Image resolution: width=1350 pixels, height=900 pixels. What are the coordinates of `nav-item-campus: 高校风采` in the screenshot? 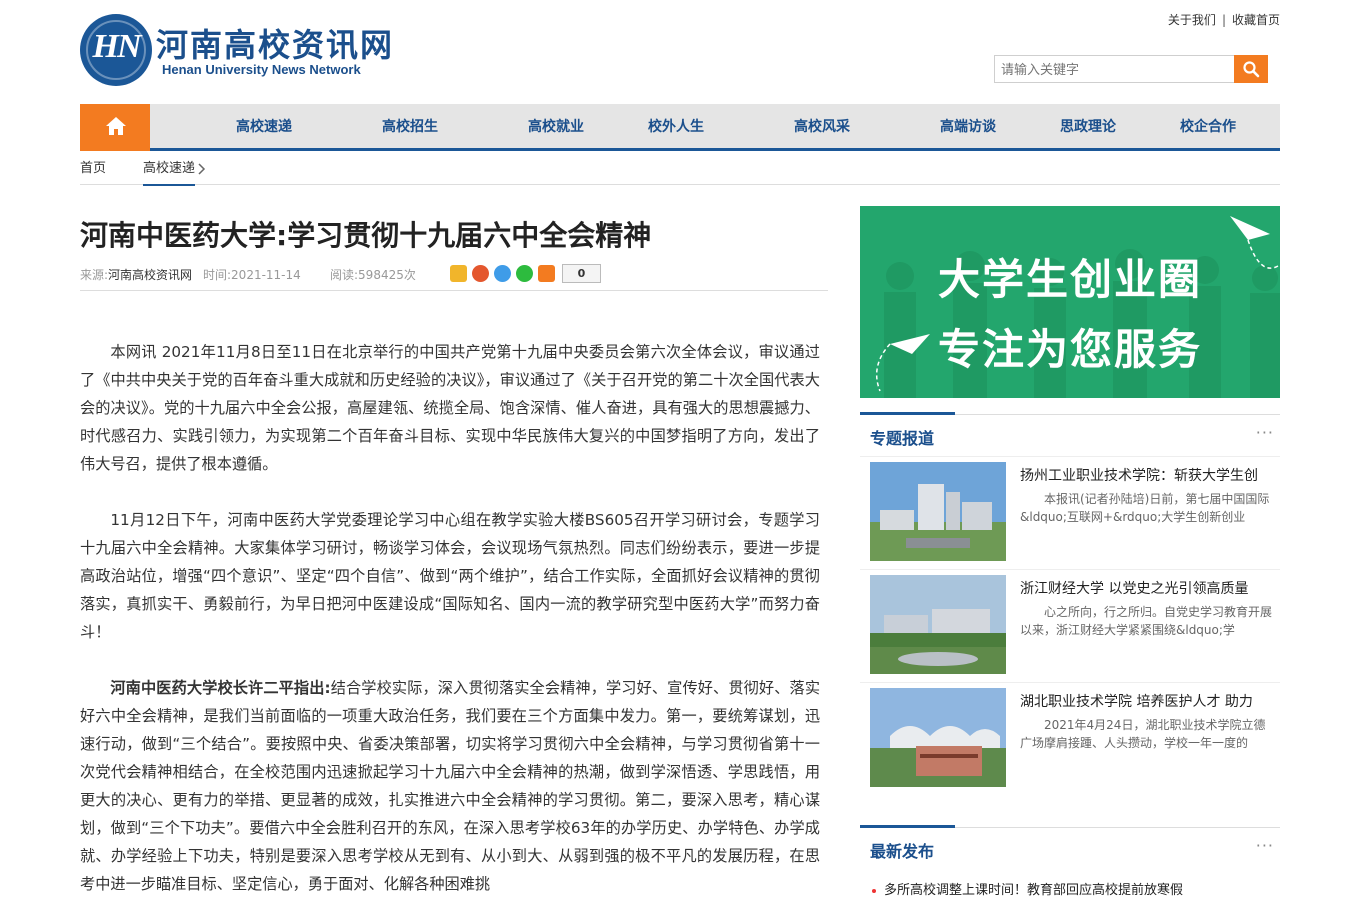 It's located at (822, 127).